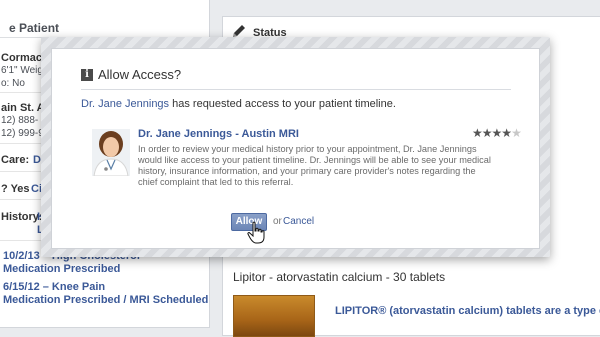 The width and height of the screenshot is (600, 337). I want to click on requester-name-link: Dr. Jane Jennings, so click(125, 104).